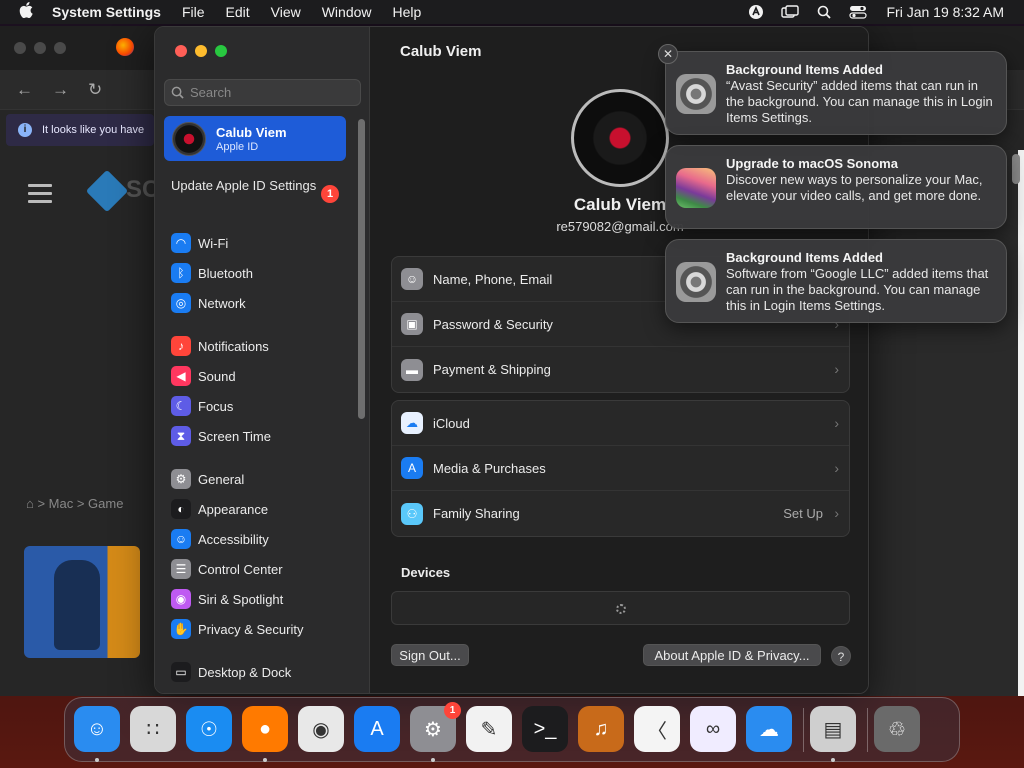  Describe the element at coordinates (347, 12) in the screenshot. I see `menu-window: Window` at that location.